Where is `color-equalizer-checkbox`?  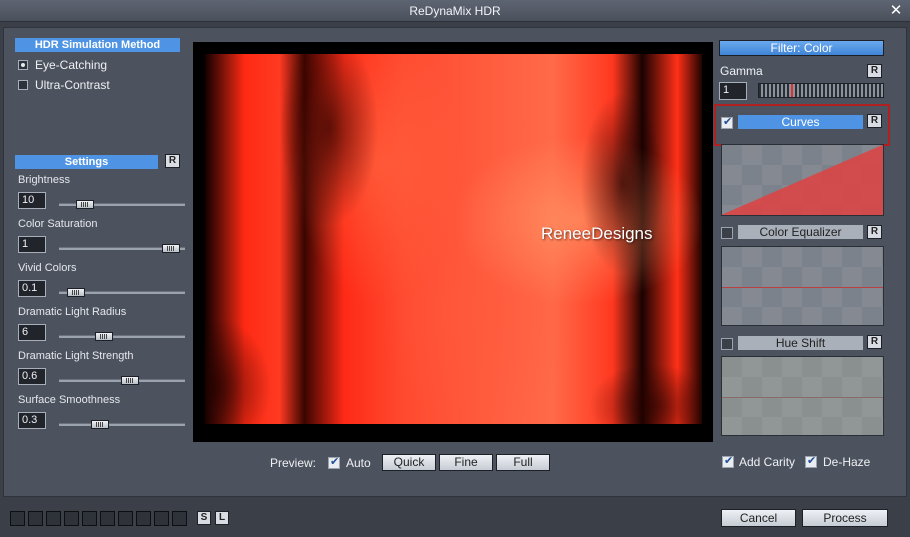 color-equalizer-checkbox is located at coordinates (727, 233).